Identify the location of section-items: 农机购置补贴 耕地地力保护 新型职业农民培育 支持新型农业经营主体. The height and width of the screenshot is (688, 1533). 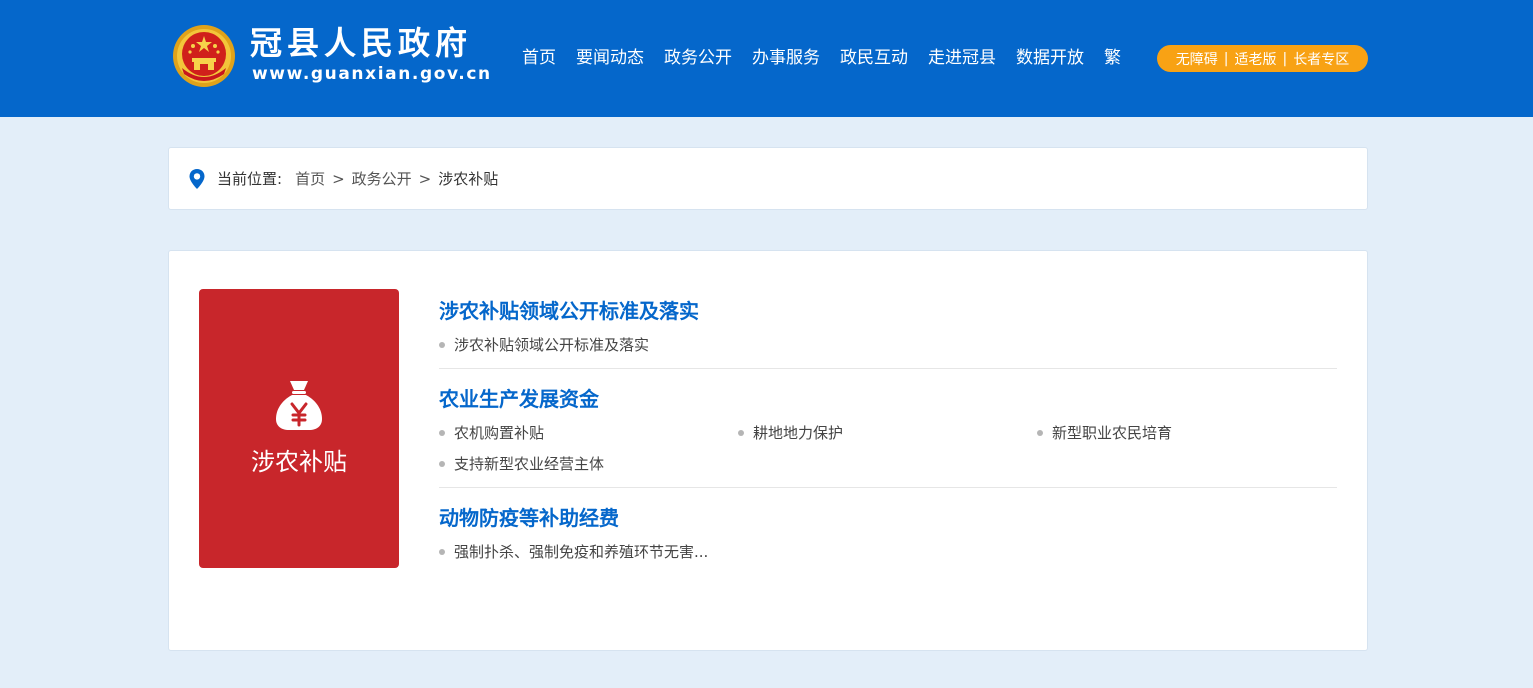
(888, 448).